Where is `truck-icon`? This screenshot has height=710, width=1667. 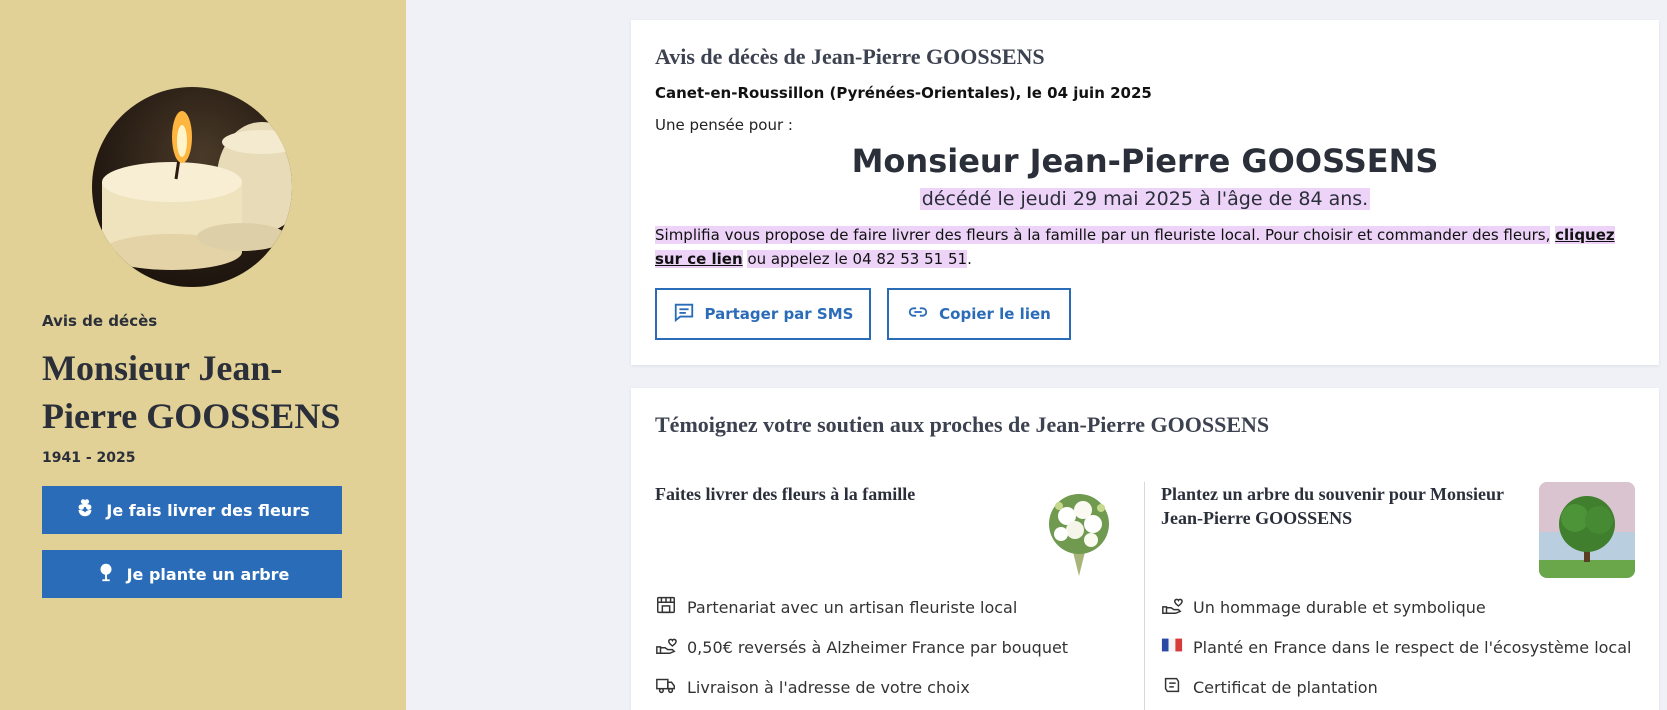 truck-icon is located at coordinates (666, 687).